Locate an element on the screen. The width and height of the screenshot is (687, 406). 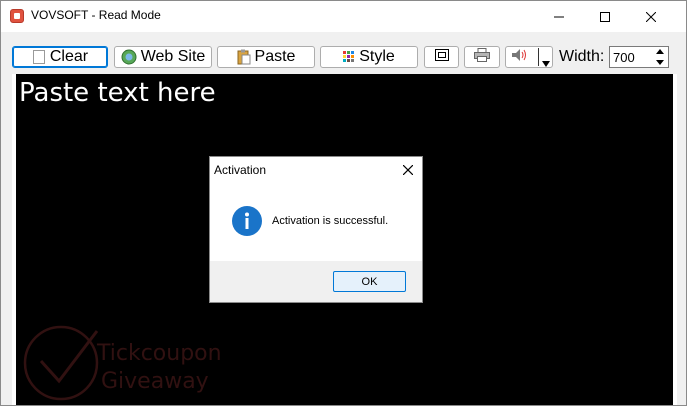
spin-down-icon is located at coordinates (660, 62).